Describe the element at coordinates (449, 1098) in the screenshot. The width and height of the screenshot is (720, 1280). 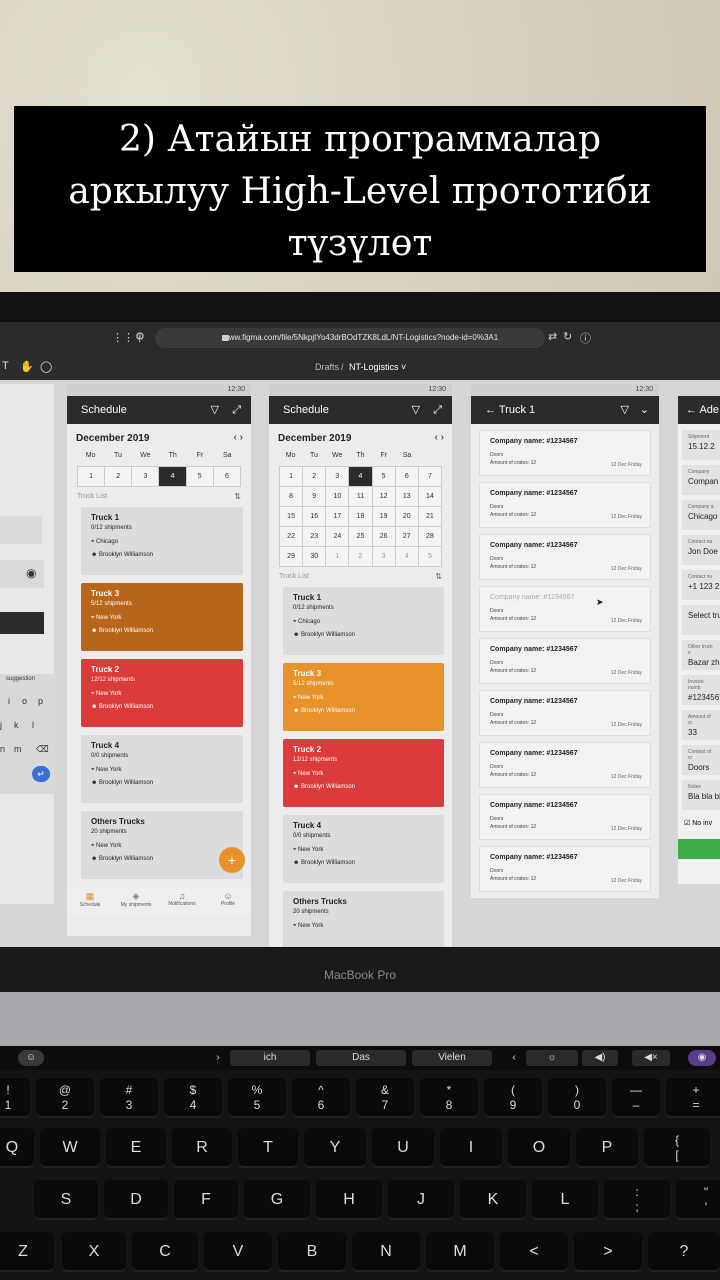
I see `key-8: * 8` at that location.